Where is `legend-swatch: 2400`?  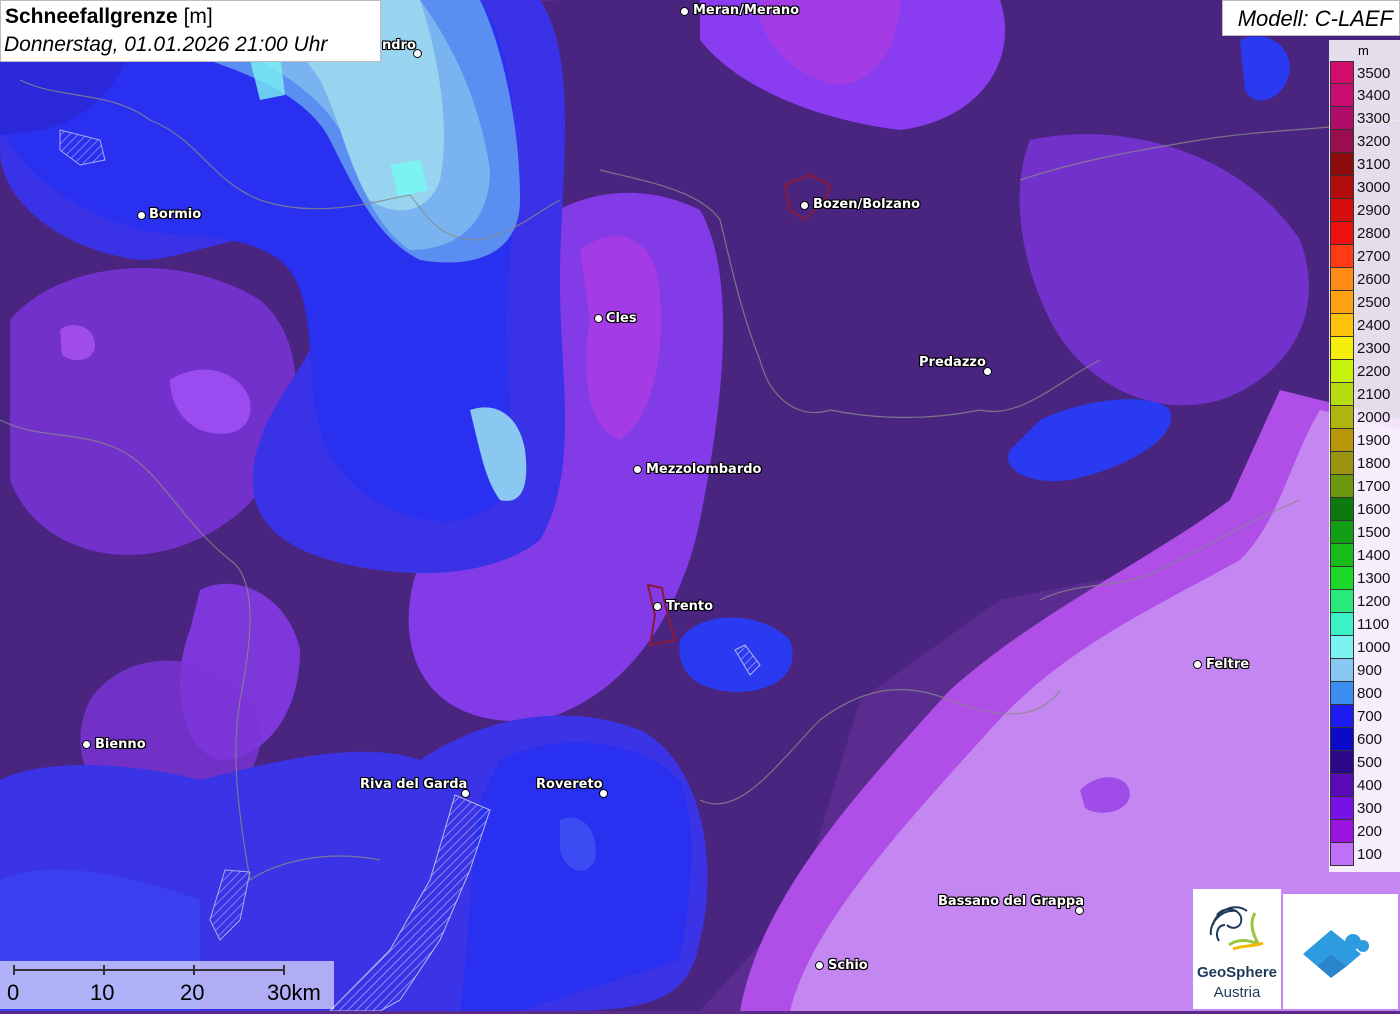
legend-swatch: 2400 is located at coordinates (1360, 325).